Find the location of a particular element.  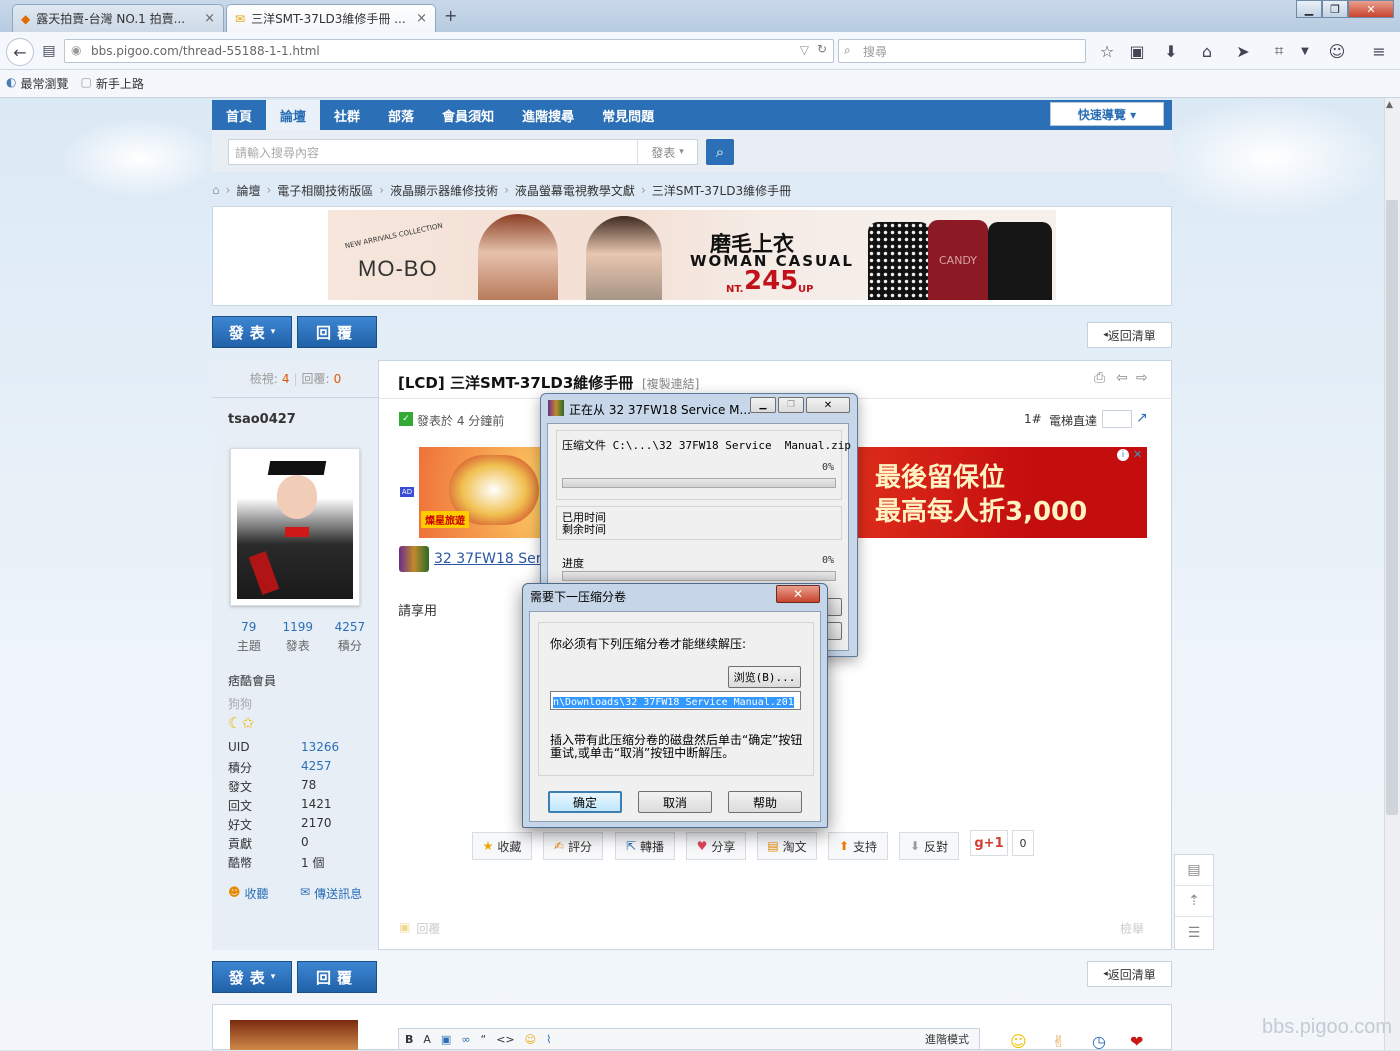

tab-pigoo: ✉ 三洋SMT-37LD3維修手冊 ... × is located at coordinates (331, 18).